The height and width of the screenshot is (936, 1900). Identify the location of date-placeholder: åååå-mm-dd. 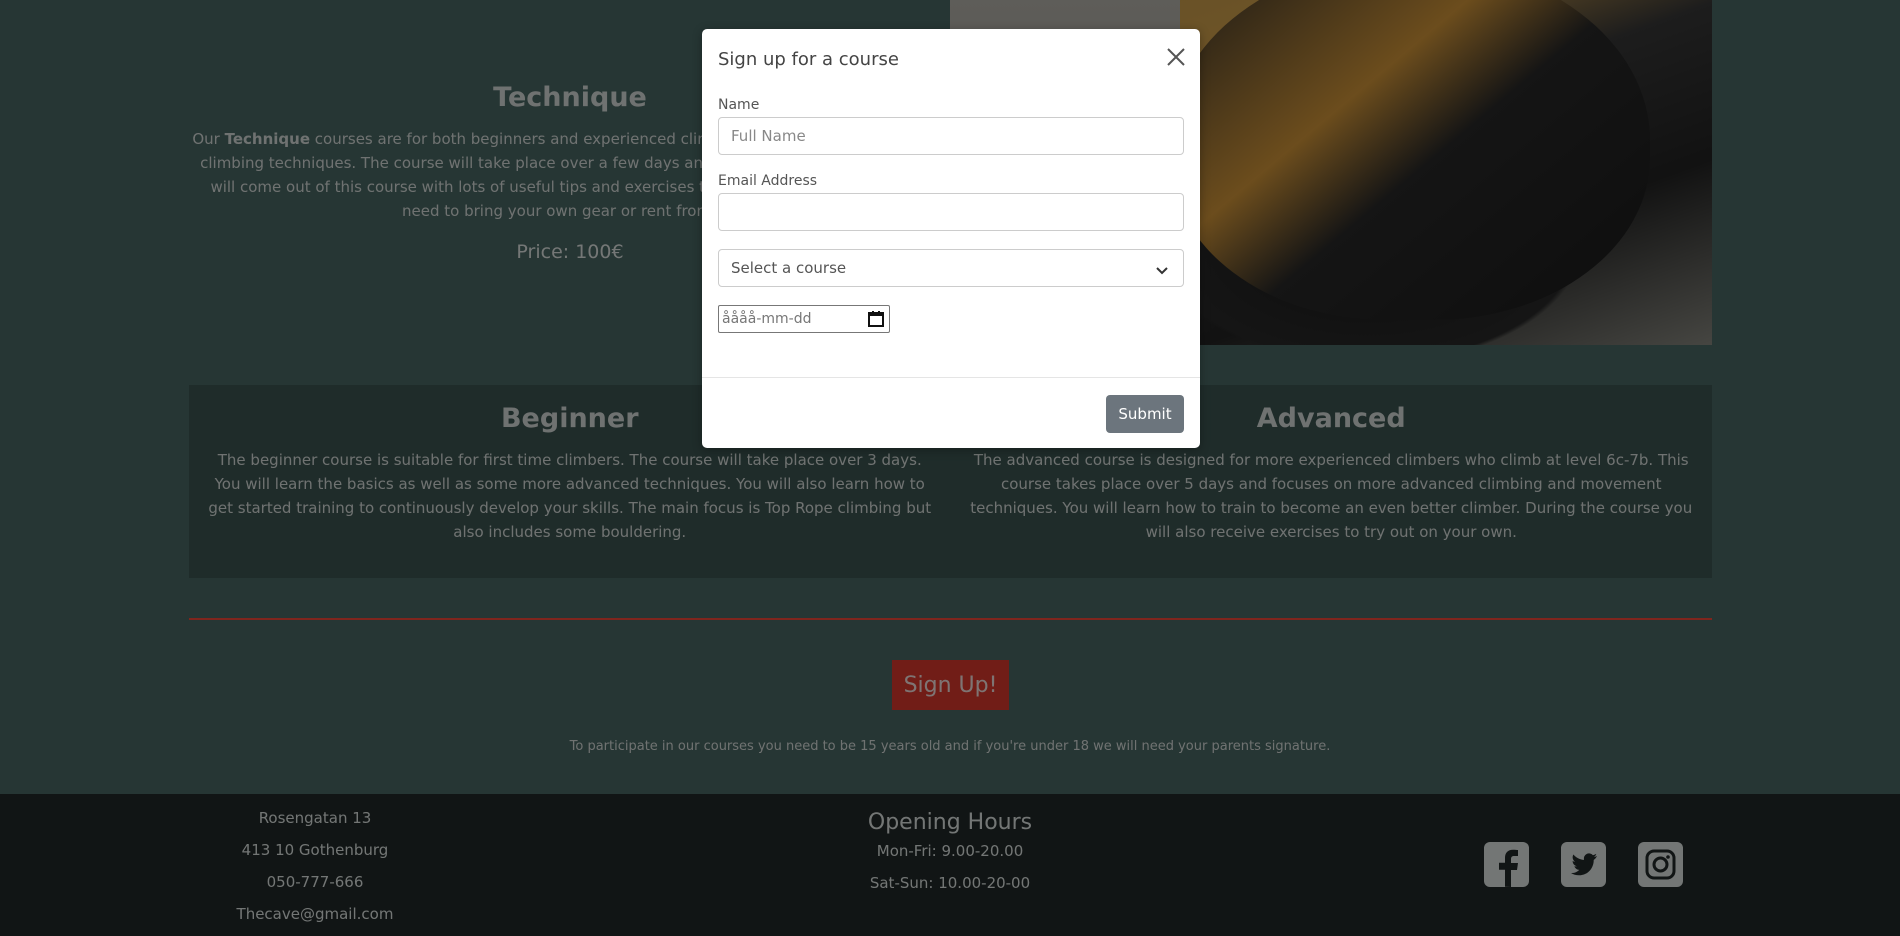
(767, 319).